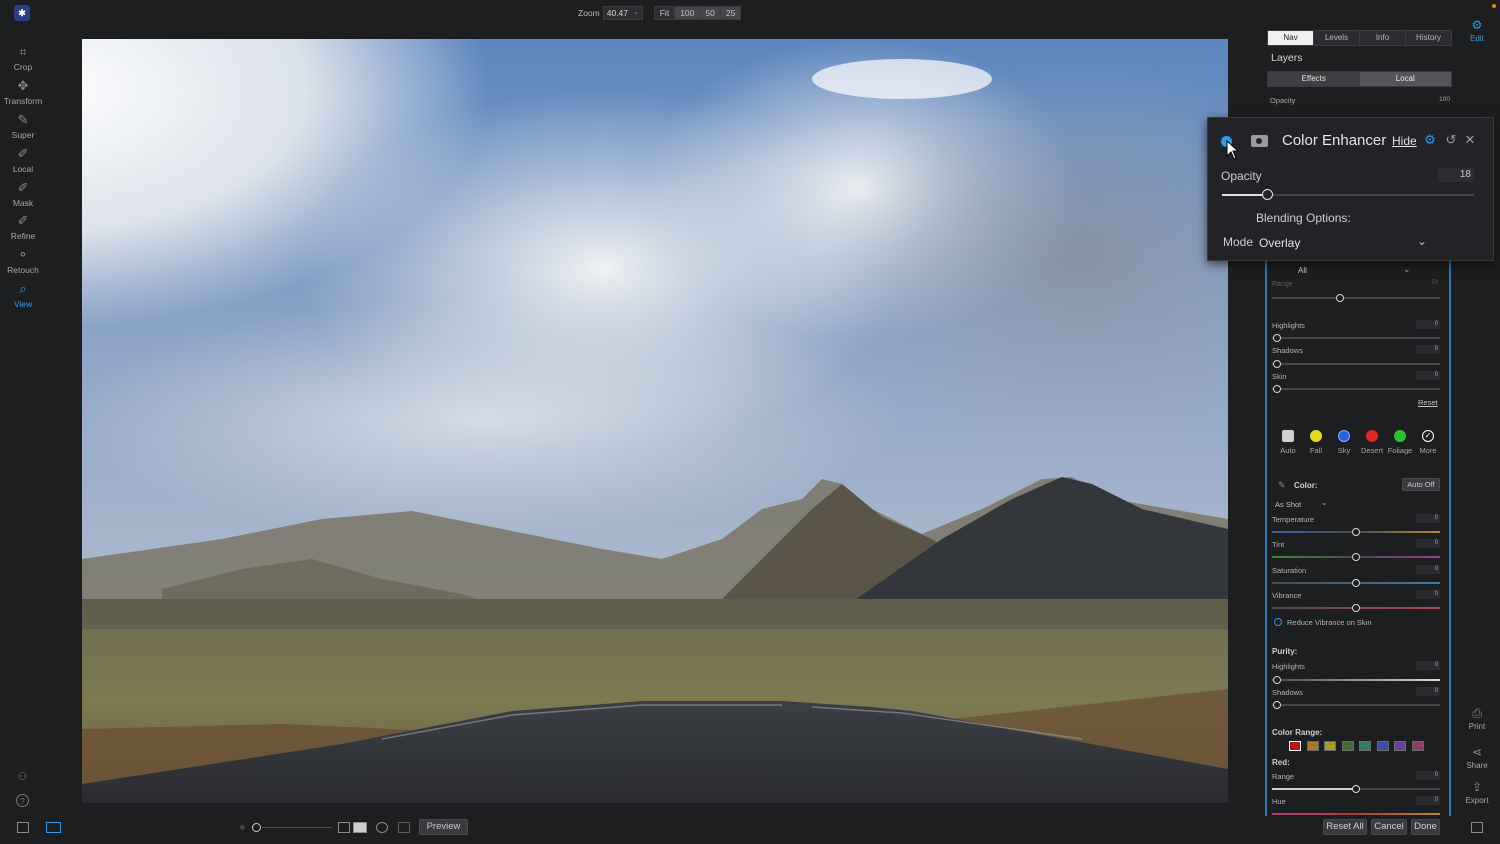 This screenshot has height=844, width=1500. What do you see at coordinates (1356, 705) in the screenshot?
I see `purity-shadows-slider` at bounding box center [1356, 705].